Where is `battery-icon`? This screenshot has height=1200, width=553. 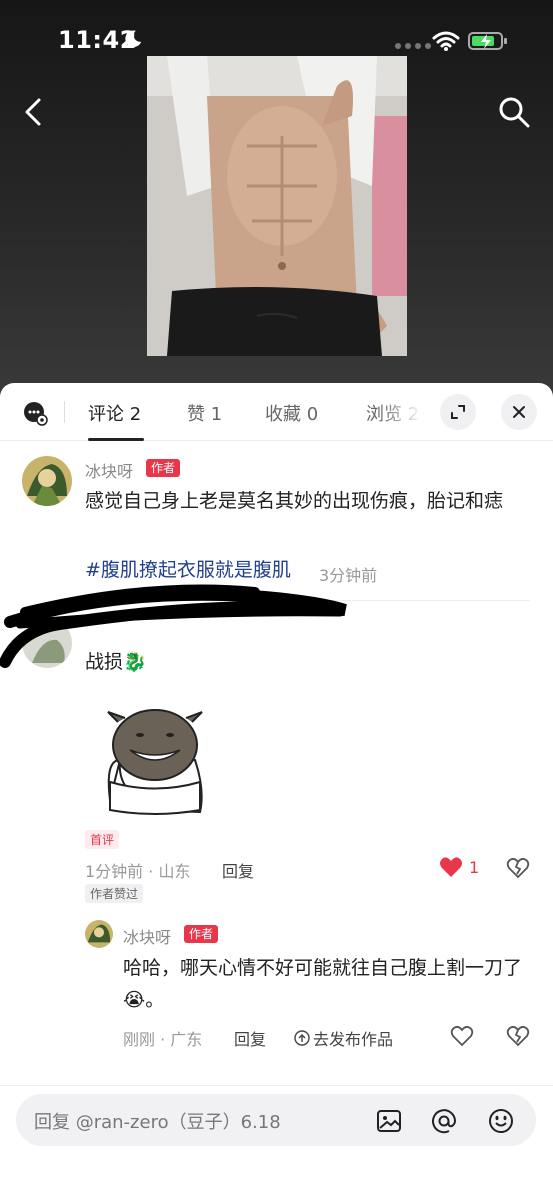 battery-icon is located at coordinates (487, 41).